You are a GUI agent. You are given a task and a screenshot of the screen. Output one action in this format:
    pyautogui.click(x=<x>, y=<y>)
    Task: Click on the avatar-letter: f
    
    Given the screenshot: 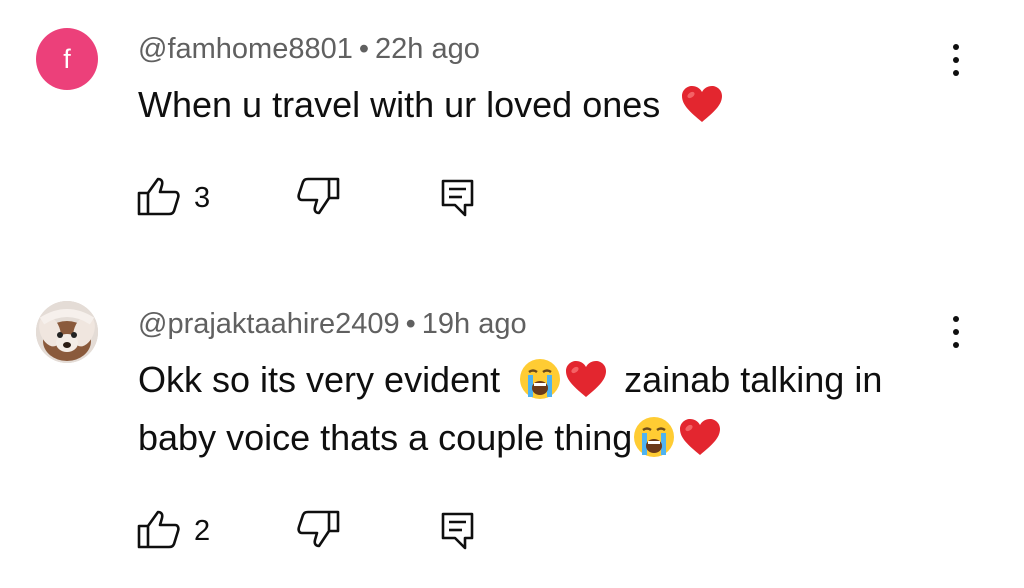 What is the action you would take?
    pyautogui.click(x=67, y=58)
    